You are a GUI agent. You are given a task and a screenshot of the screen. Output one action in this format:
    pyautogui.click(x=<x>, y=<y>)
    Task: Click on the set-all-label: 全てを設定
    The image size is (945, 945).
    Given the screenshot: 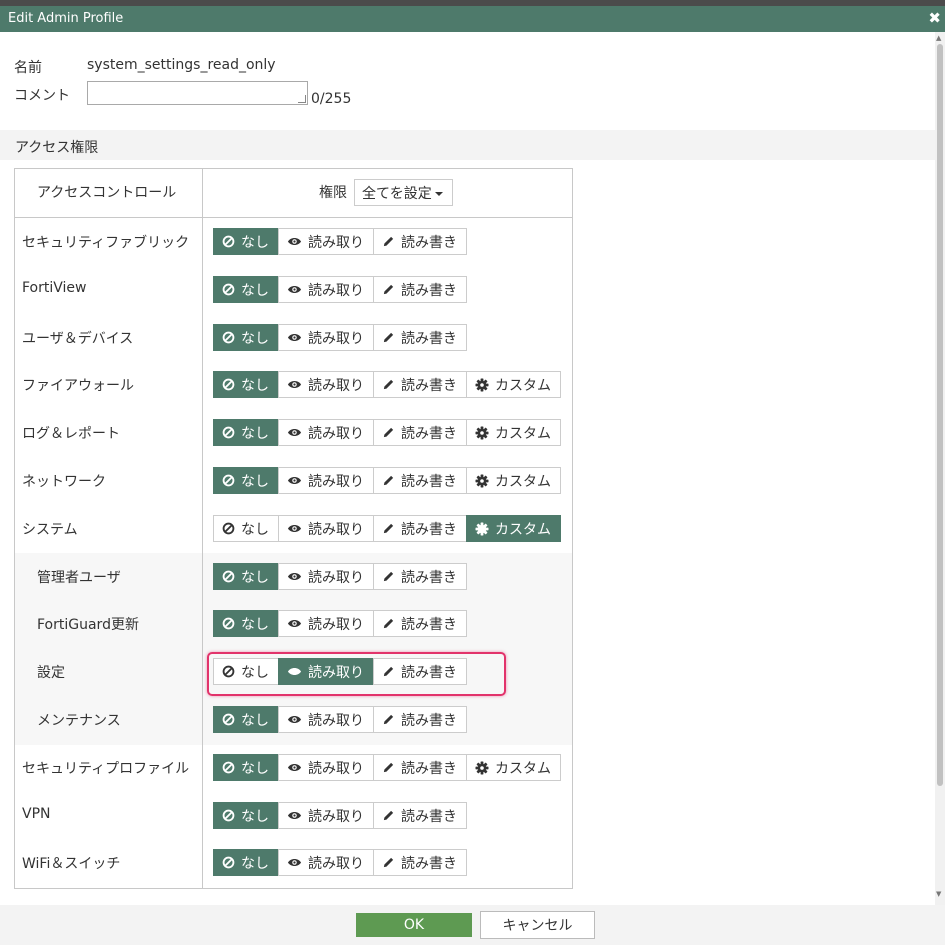 What is the action you would take?
    pyautogui.click(x=397, y=193)
    